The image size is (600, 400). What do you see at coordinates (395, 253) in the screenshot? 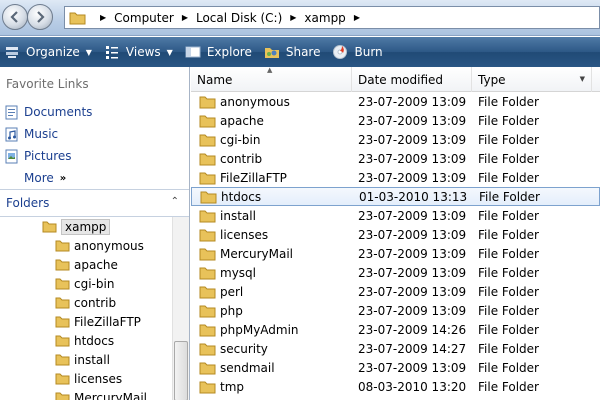
I see `table-row: MercuryMail 23-07-2009 13:09 File Folder` at bounding box center [395, 253].